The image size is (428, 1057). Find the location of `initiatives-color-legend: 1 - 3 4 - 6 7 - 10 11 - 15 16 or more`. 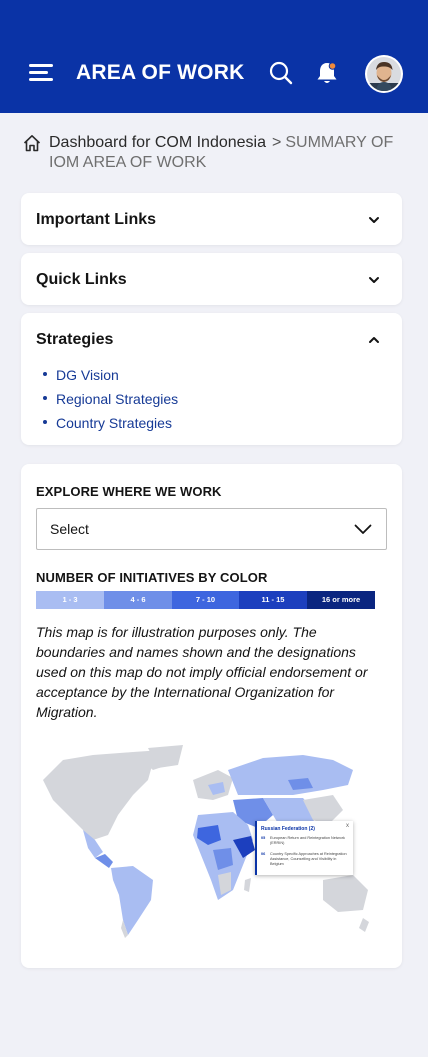

initiatives-color-legend: 1 - 3 4 - 6 7 - 10 11 - 15 16 or more is located at coordinates (205, 600).